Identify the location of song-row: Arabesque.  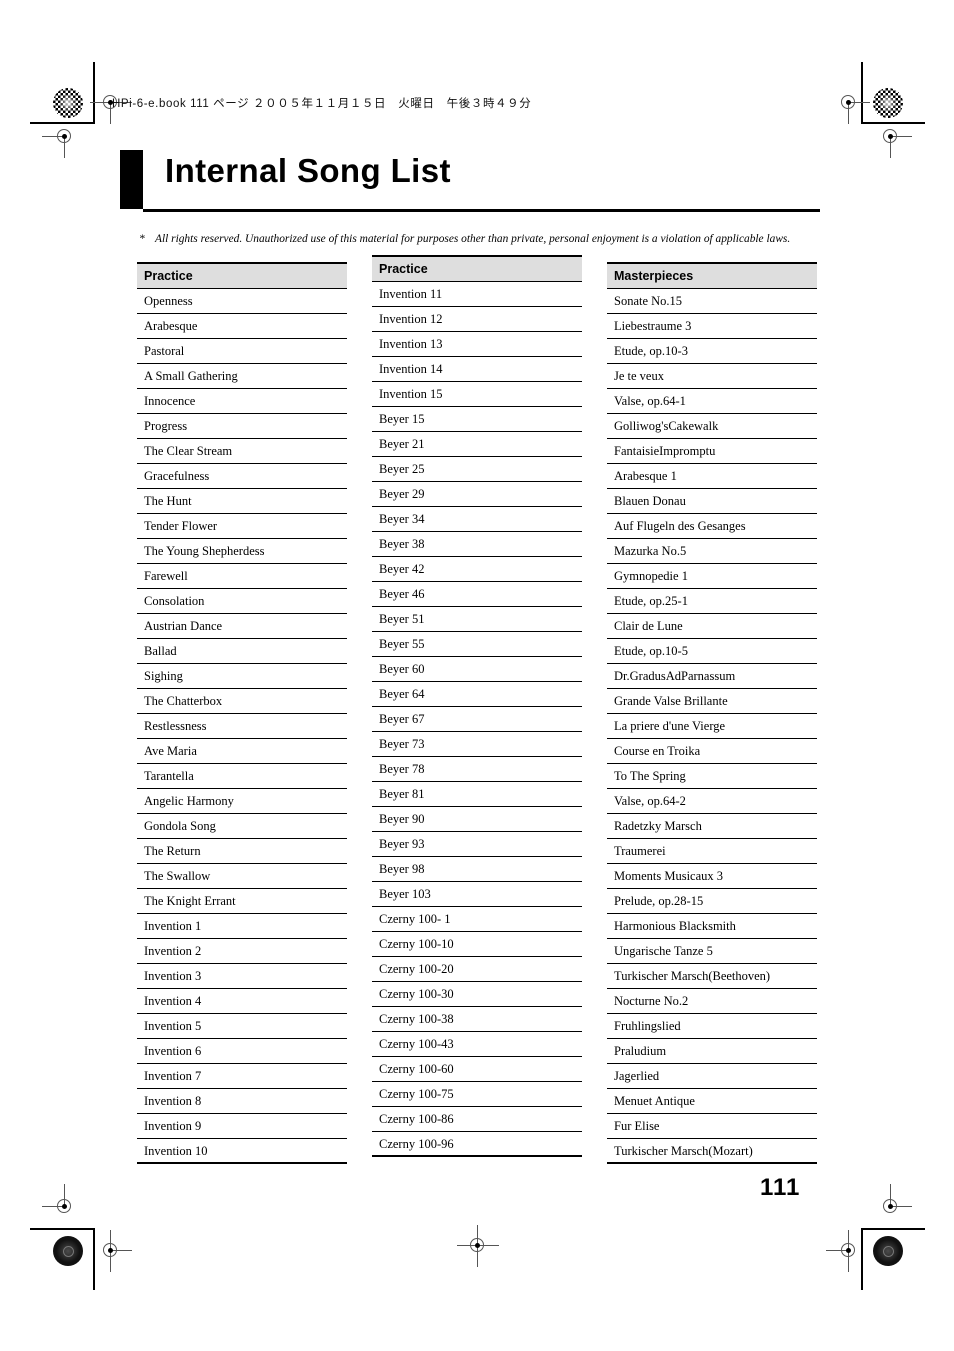
(242, 326).